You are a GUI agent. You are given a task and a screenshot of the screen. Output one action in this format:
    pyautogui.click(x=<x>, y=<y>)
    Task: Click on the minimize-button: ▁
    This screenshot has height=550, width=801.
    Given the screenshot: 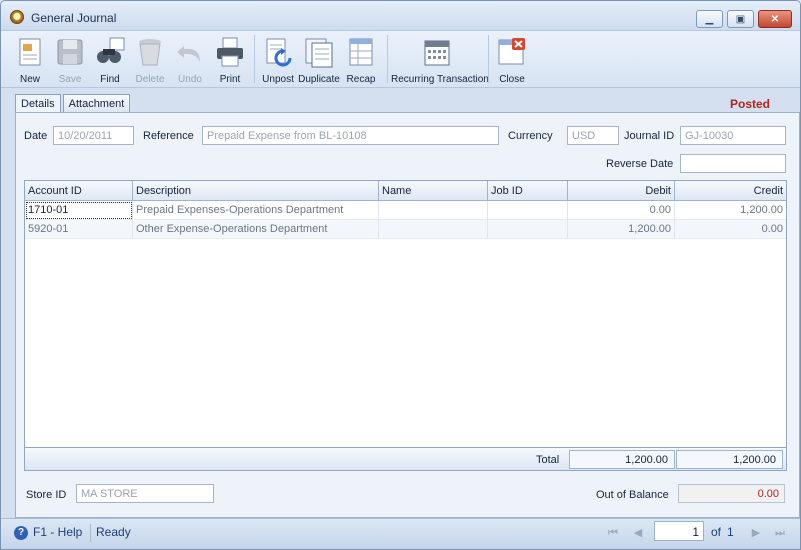 What is the action you would take?
    pyautogui.click(x=709, y=19)
    